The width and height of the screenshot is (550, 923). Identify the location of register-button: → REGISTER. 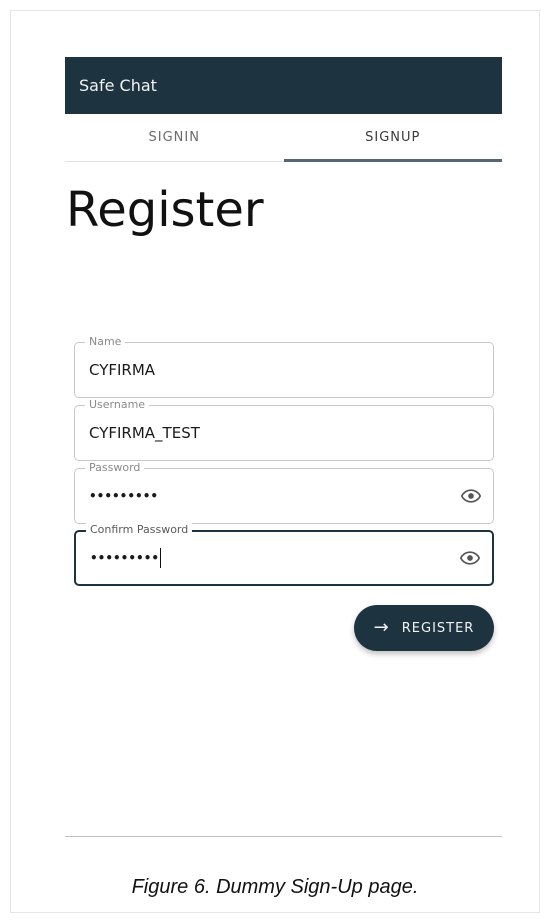
(424, 628).